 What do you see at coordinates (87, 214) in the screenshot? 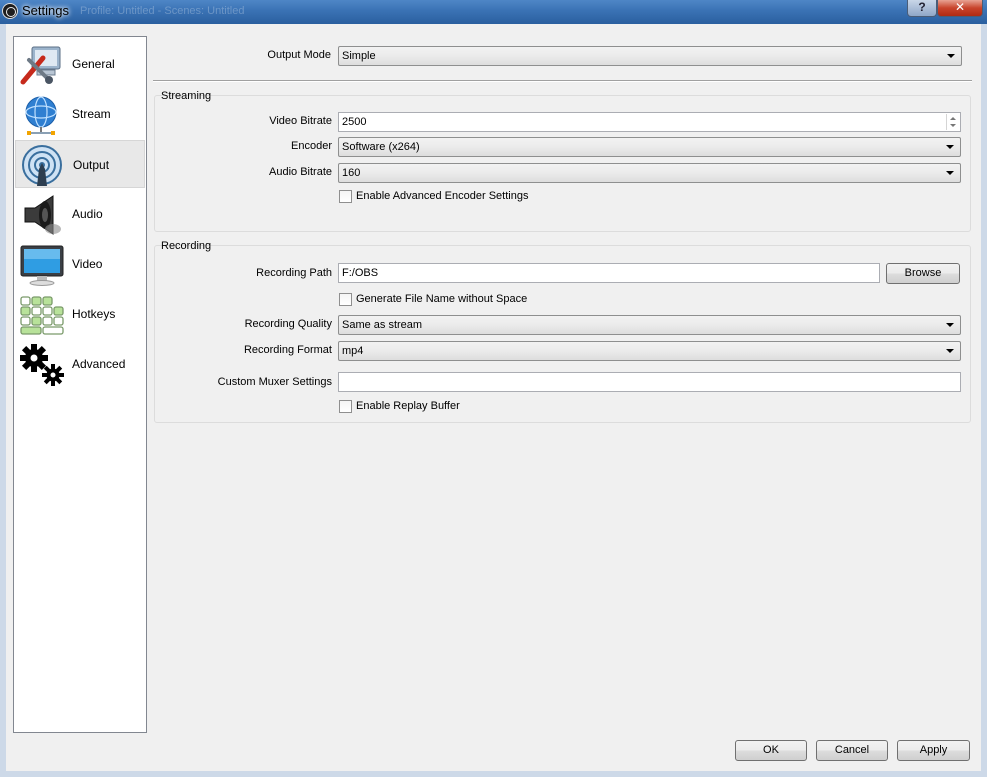
I see `sidebar-item-label: Audio` at bounding box center [87, 214].